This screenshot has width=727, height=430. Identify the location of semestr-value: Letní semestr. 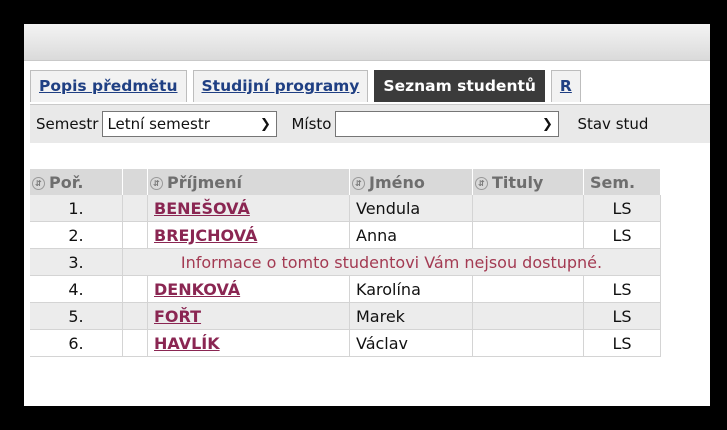
(158, 124).